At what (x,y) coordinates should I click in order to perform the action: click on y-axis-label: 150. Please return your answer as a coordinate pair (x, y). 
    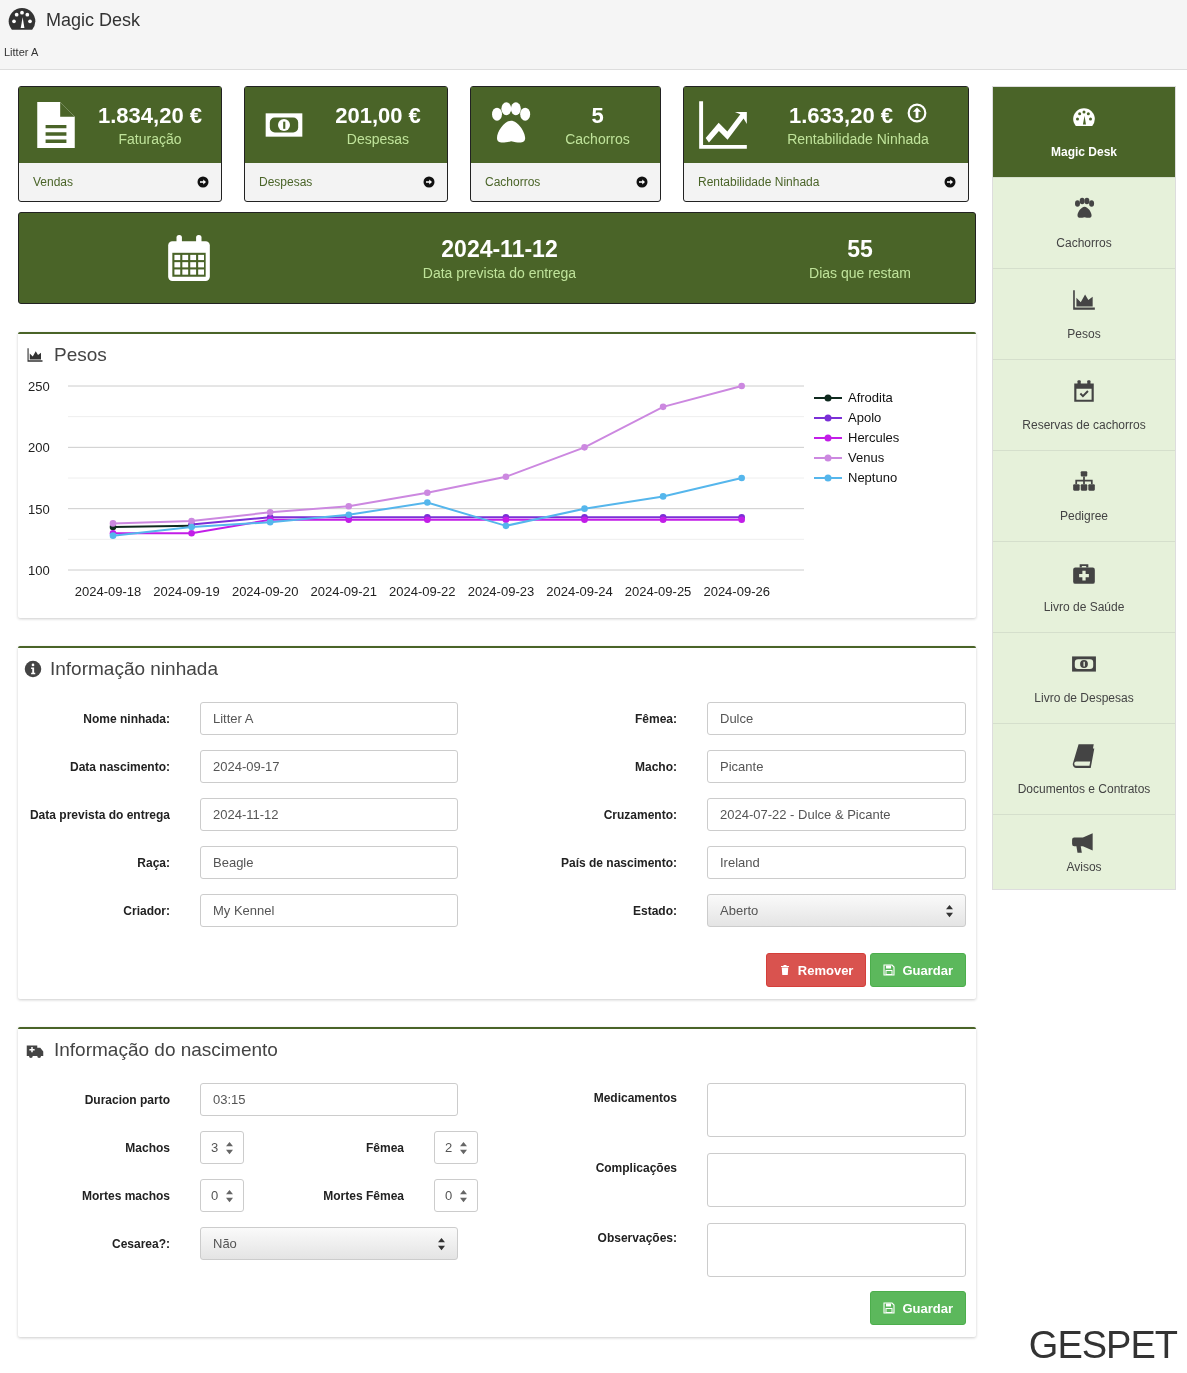
    Looking at the image, I should click on (39, 509).